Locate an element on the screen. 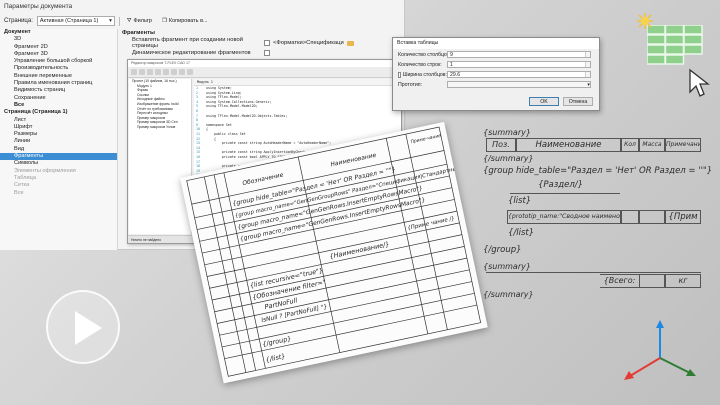  prop-value is located at coordinates (267, 53).